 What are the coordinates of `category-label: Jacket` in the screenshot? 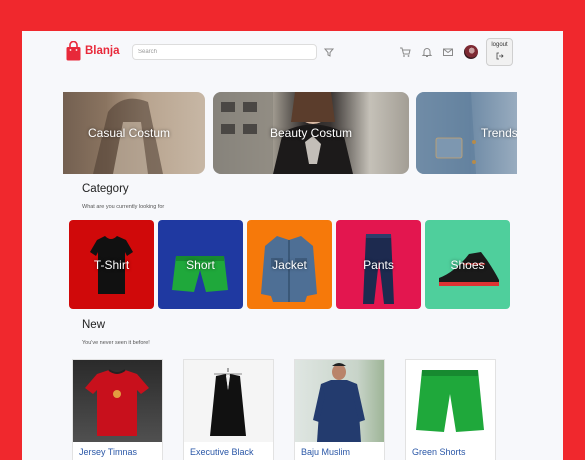 It's located at (289, 265).